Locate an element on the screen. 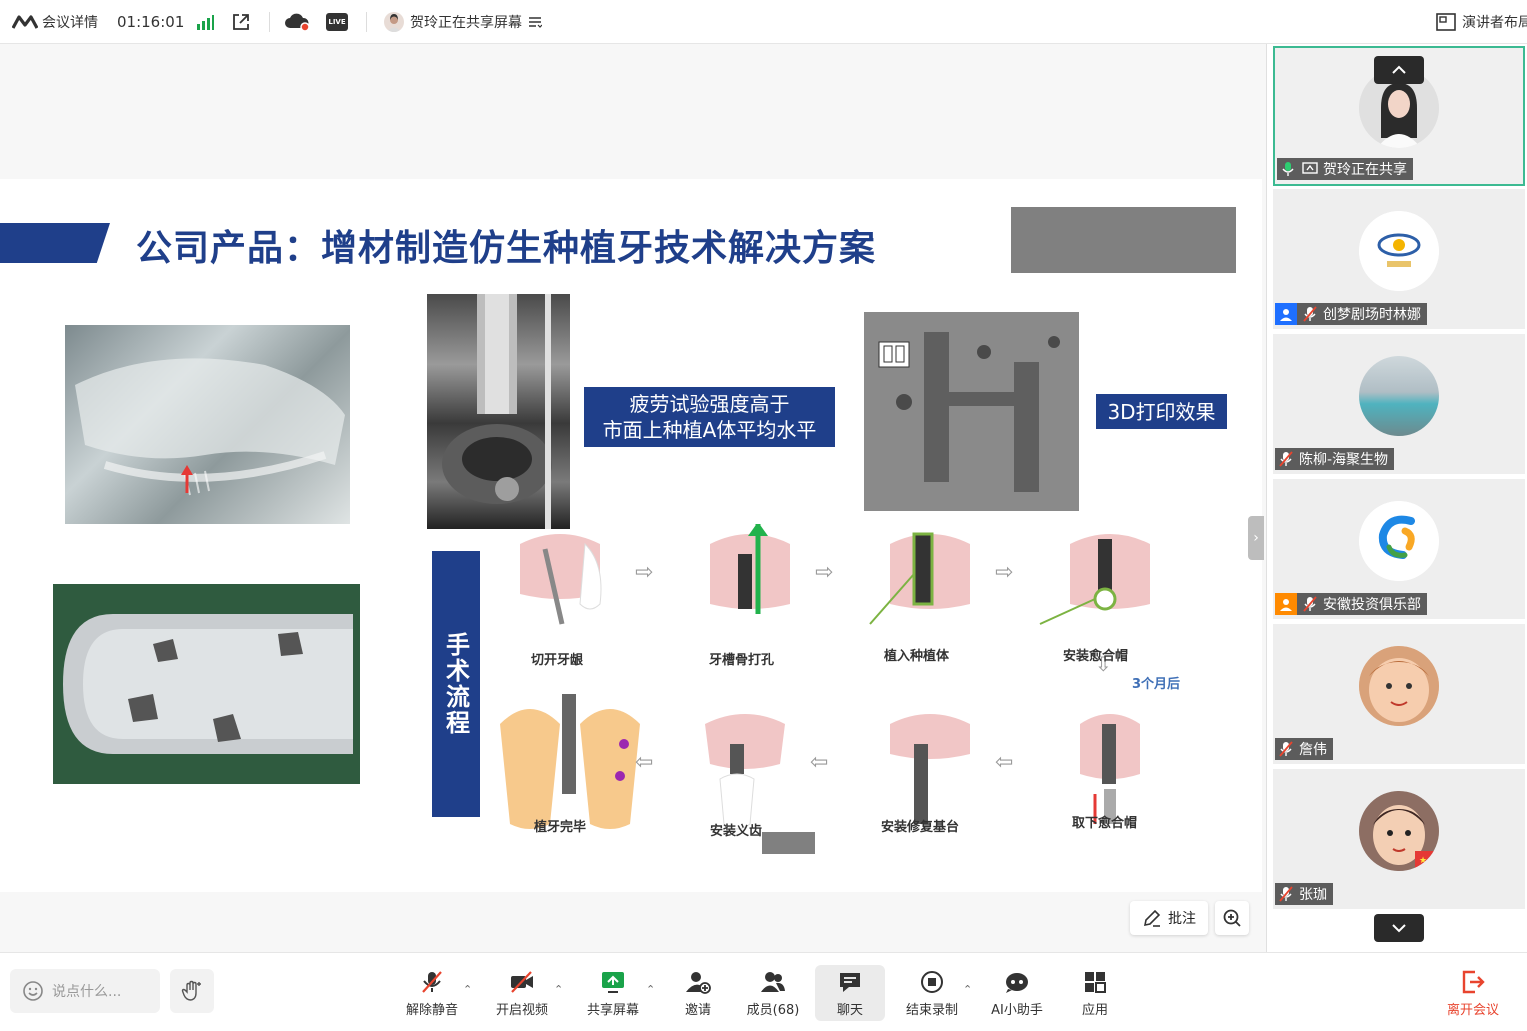  participant-name: 贺玲正在共享 is located at coordinates (1365, 170).